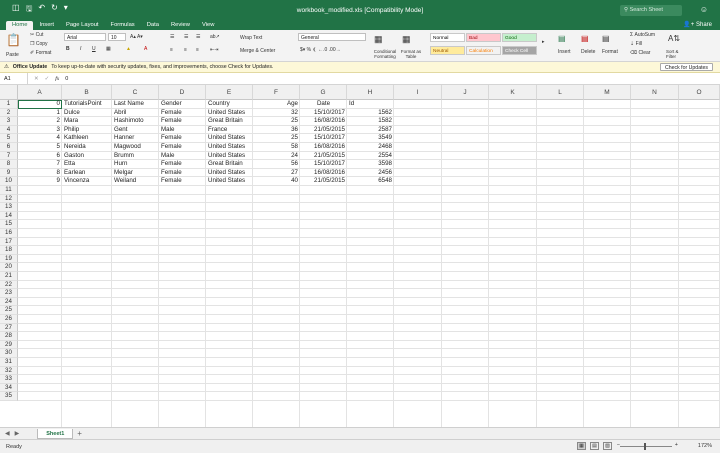 Image resolution: width=720 pixels, height=453 pixels. Describe the element at coordinates (9, 310) in the screenshot. I see `row-header: 25` at that location.